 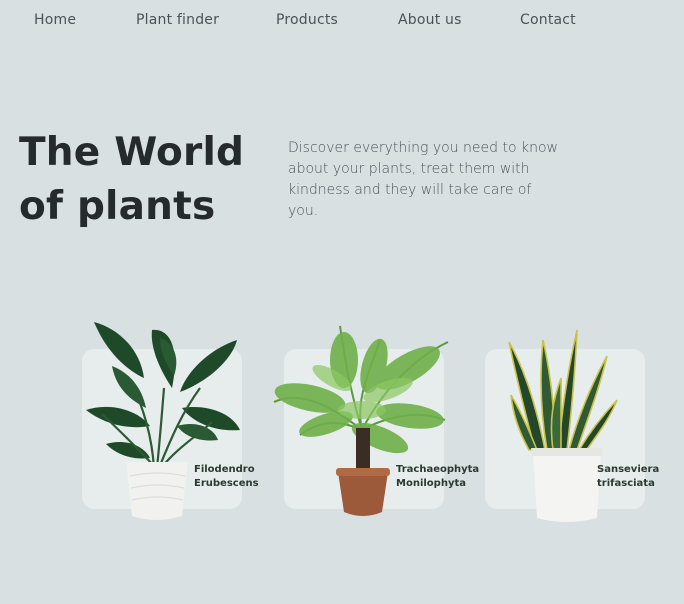 What do you see at coordinates (177, 20) in the screenshot?
I see `nav-link-plant-finder: Plant finder` at bounding box center [177, 20].